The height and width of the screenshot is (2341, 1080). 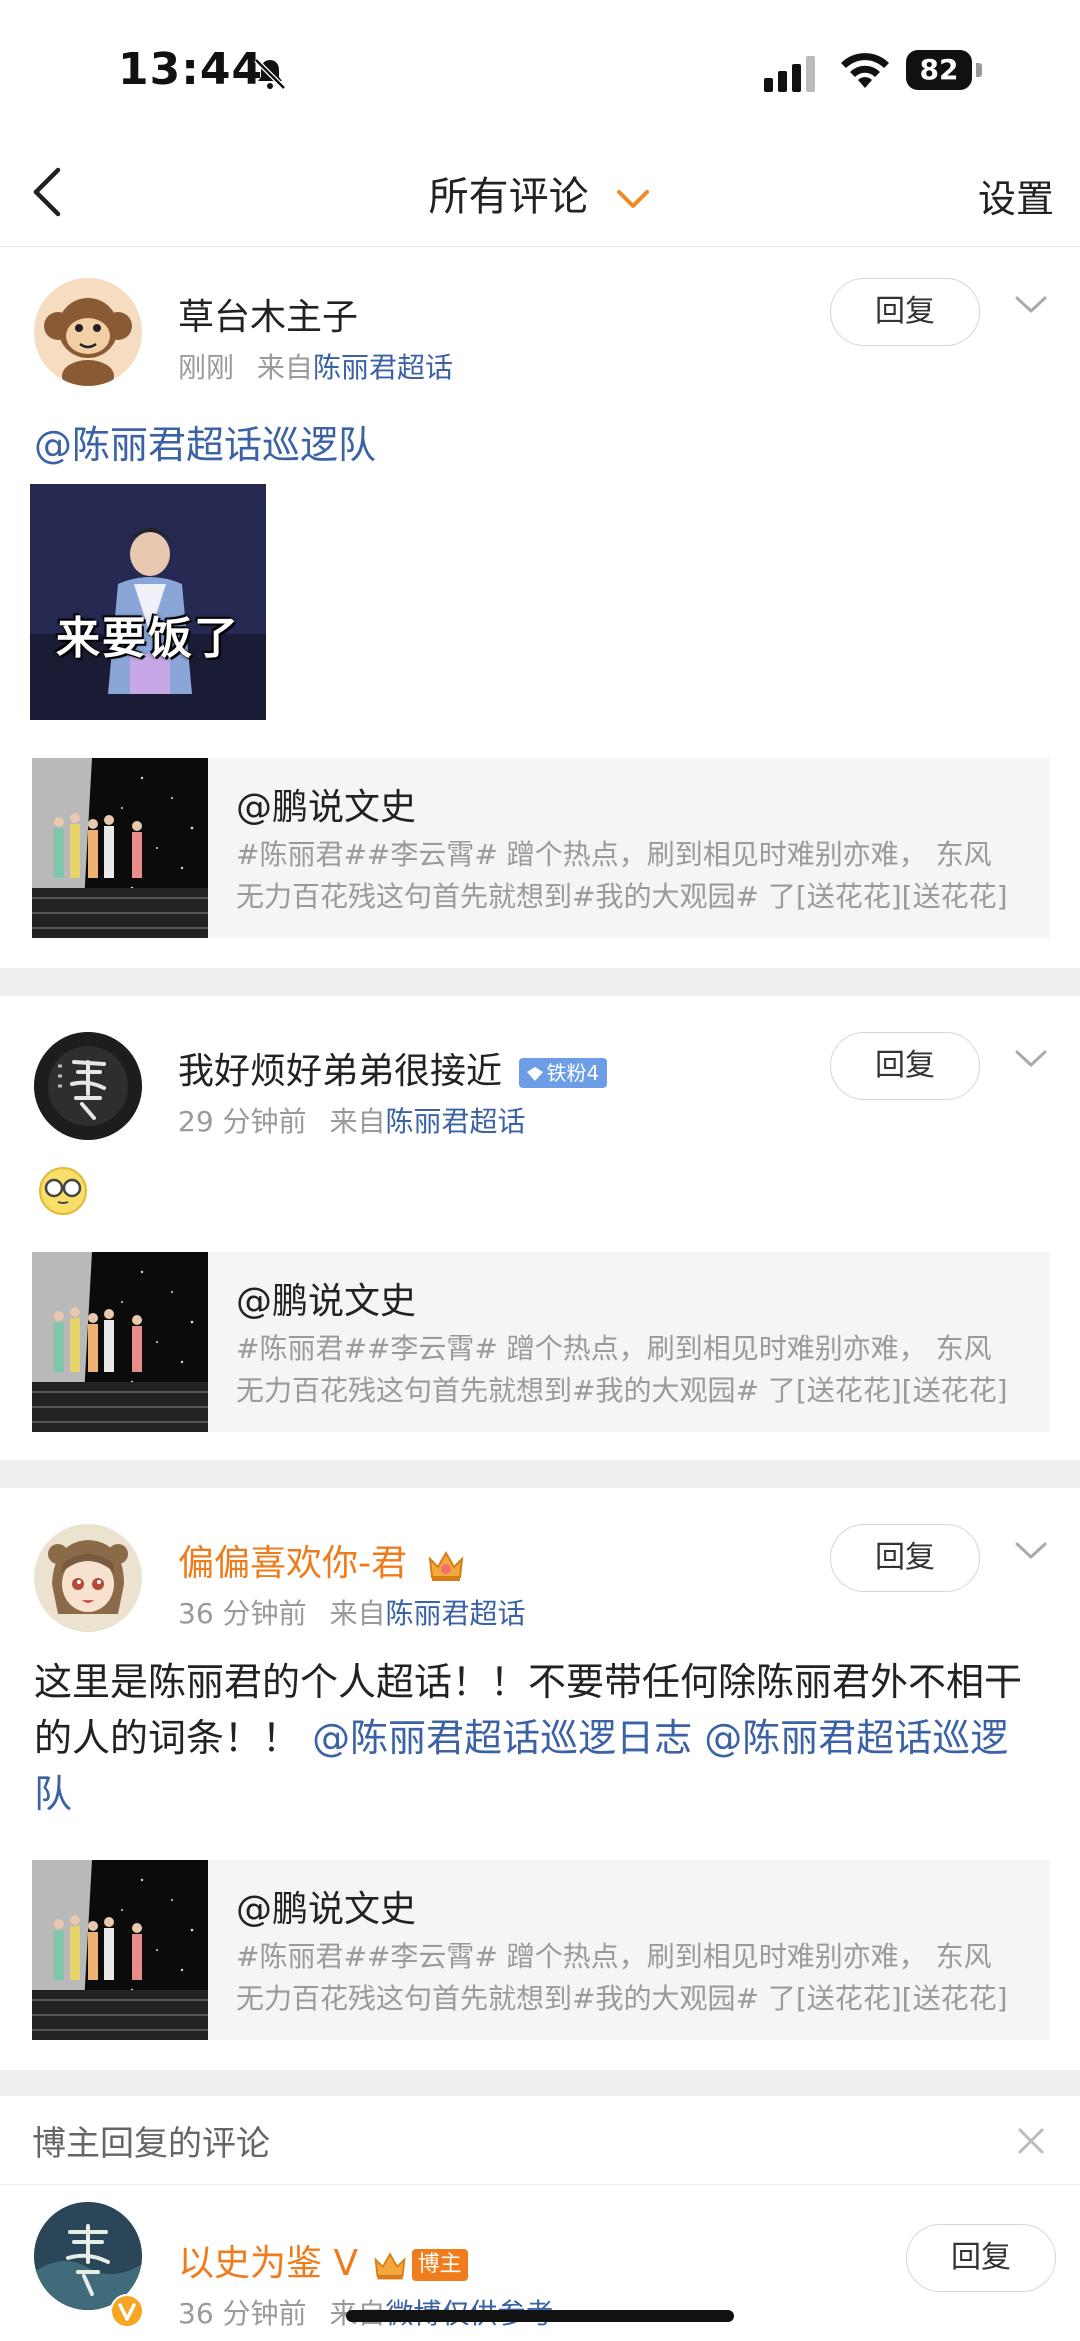 What do you see at coordinates (1031, 2141) in the screenshot?
I see `close-icon` at bounding box center [1031, 2141].